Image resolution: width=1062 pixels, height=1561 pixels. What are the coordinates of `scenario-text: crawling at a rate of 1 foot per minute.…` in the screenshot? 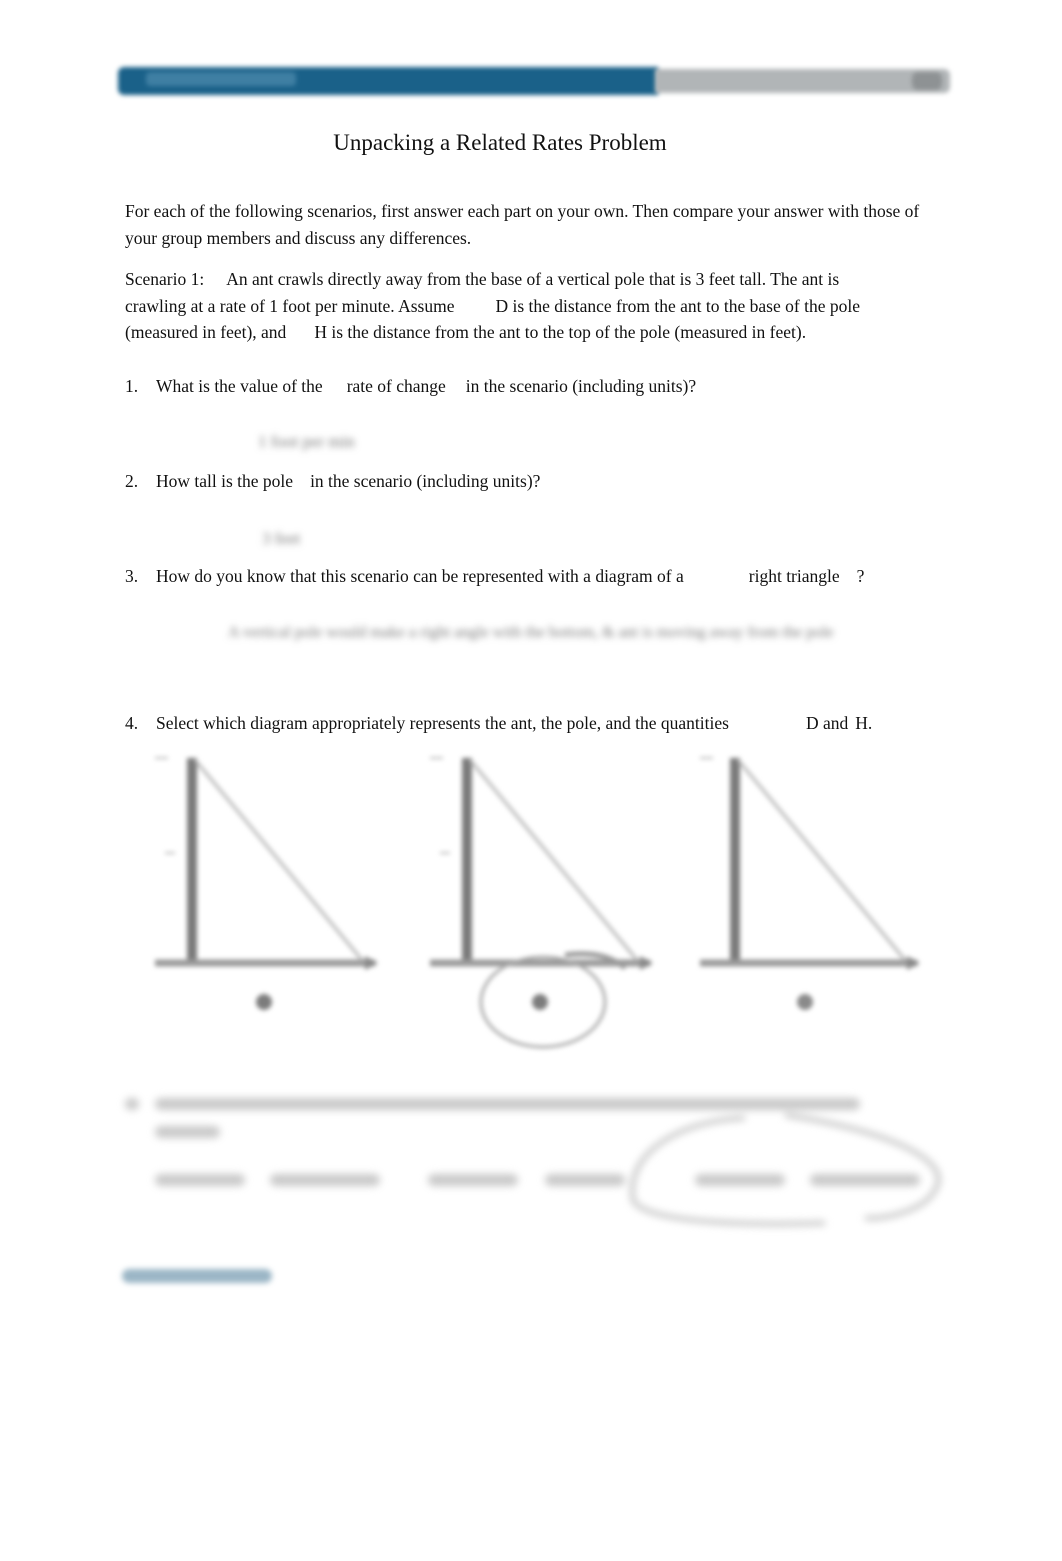 It's located at (290, 305).